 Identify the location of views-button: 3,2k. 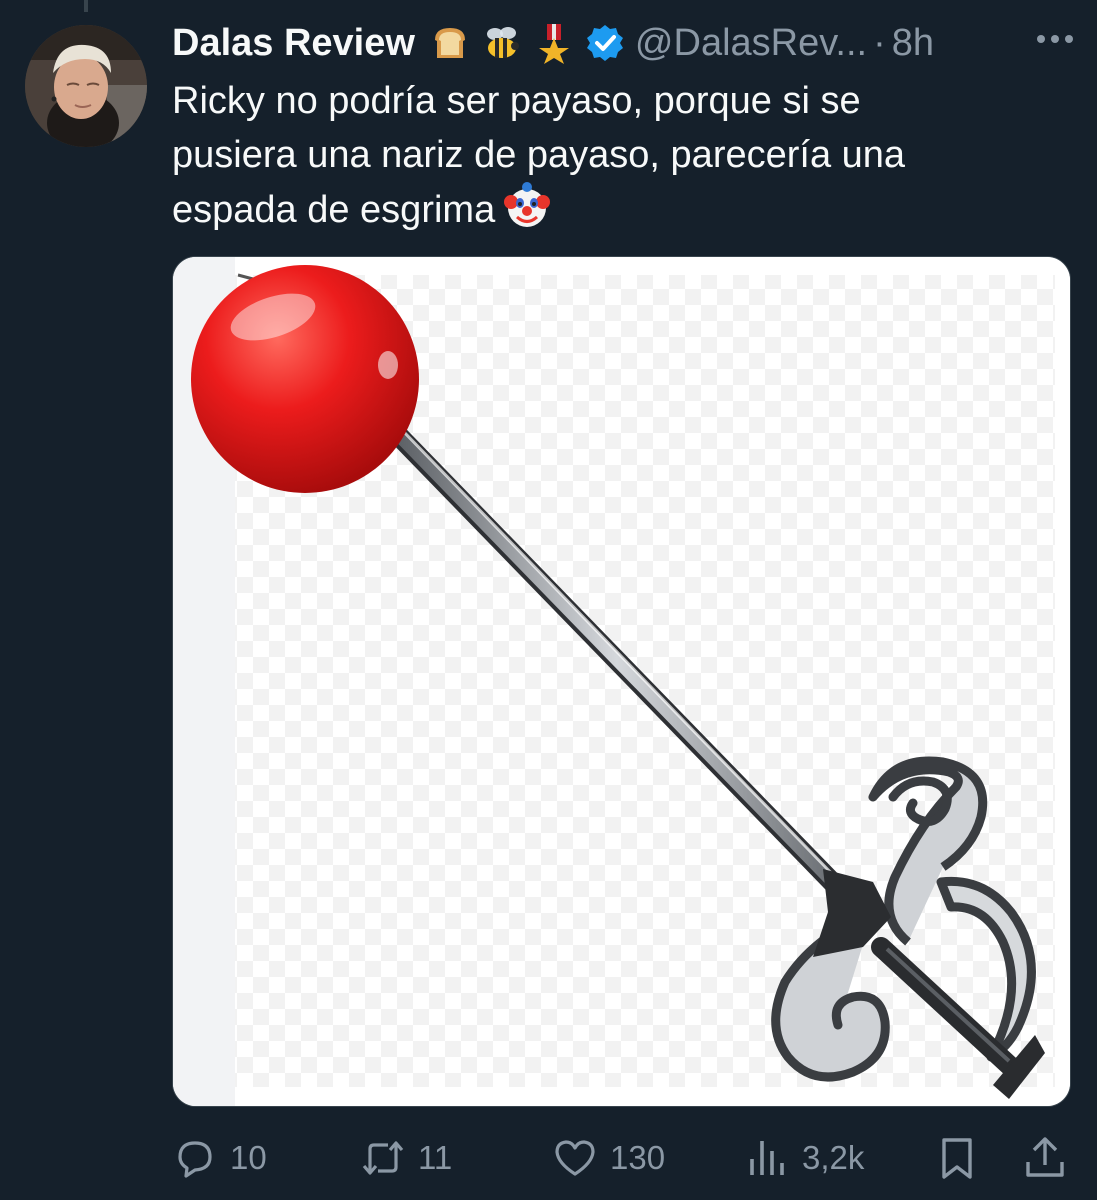
(804, 1158).